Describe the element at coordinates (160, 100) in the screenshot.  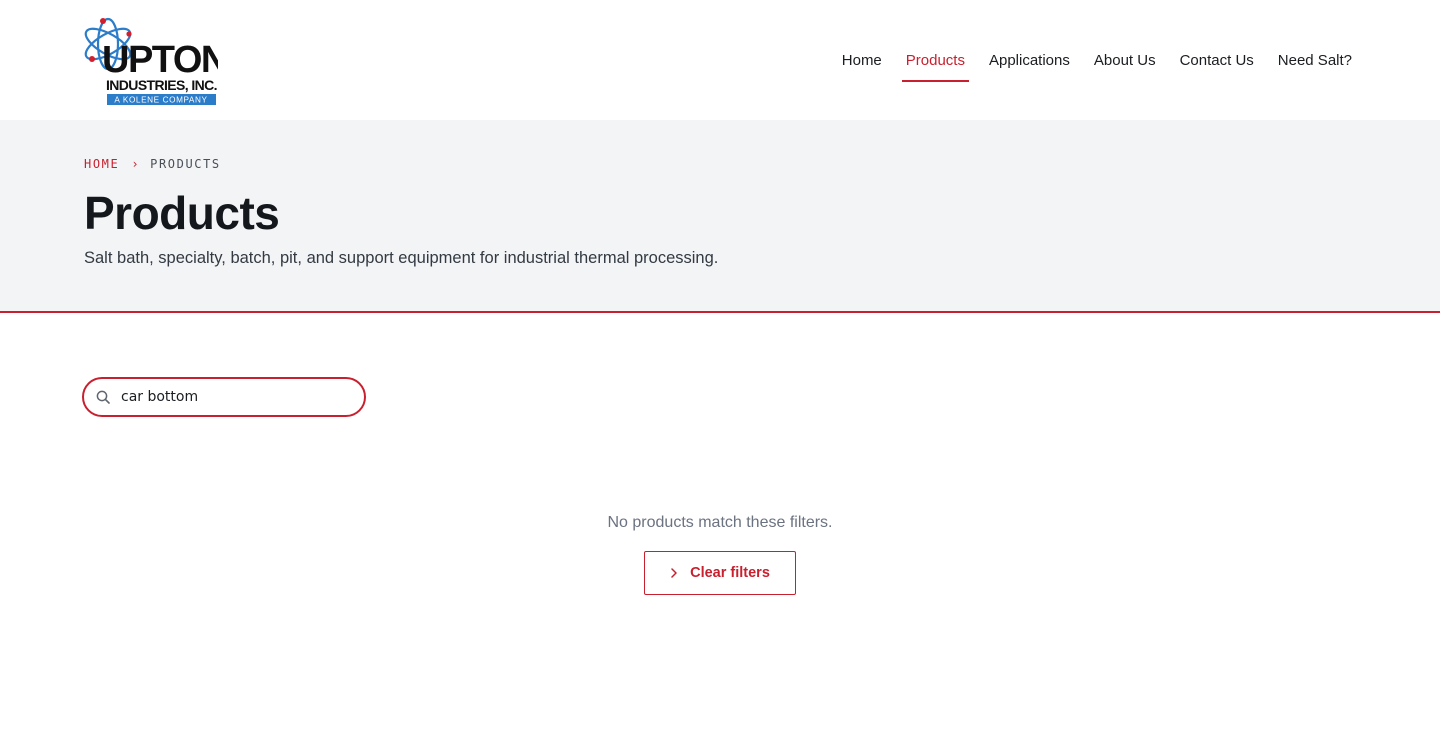
I see `logo-tagline: A KOLENE COMPANY` at that location.